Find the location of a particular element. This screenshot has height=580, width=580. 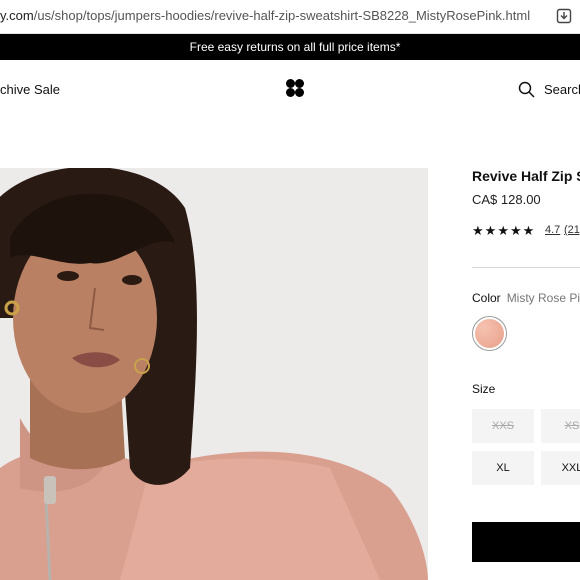

brand-logo-icon is located at coordinates (295, 88).